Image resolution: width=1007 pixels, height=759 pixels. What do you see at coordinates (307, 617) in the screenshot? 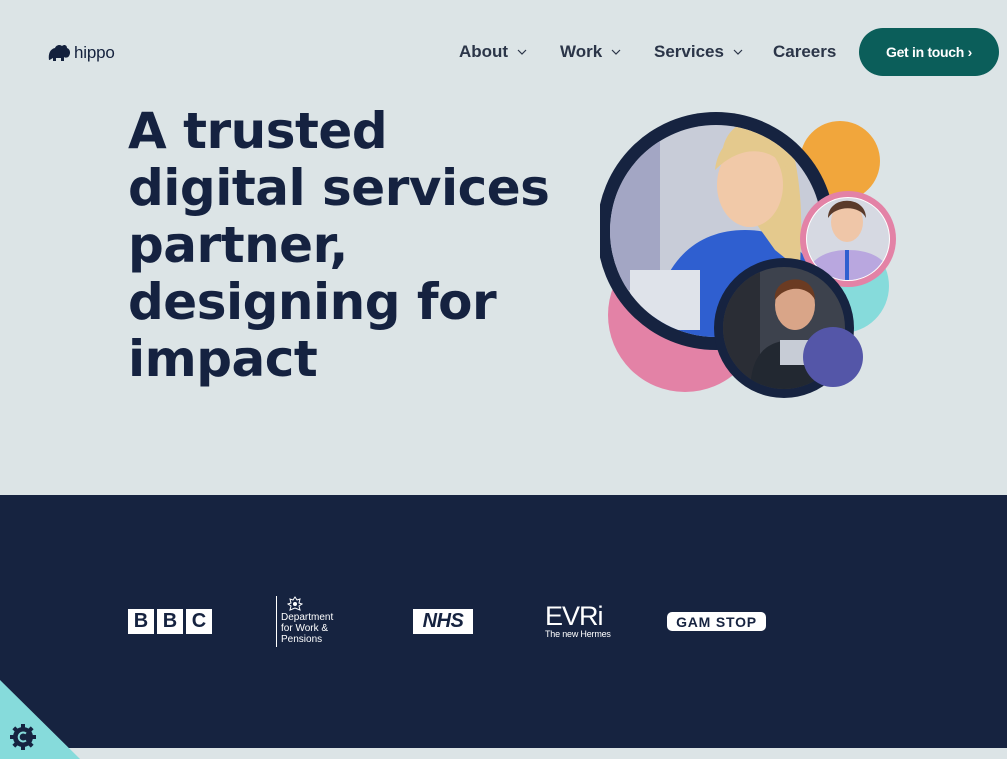
I see `dwp-text-line: Department` at bounding box center [307, 617].